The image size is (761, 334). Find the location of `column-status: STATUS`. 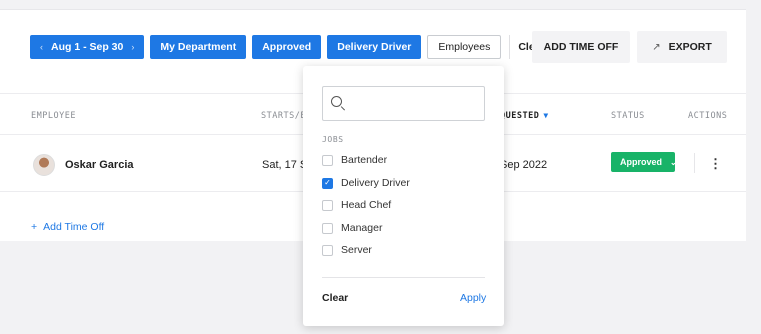

column-status: STATUS is located at coordinates (628, 116).